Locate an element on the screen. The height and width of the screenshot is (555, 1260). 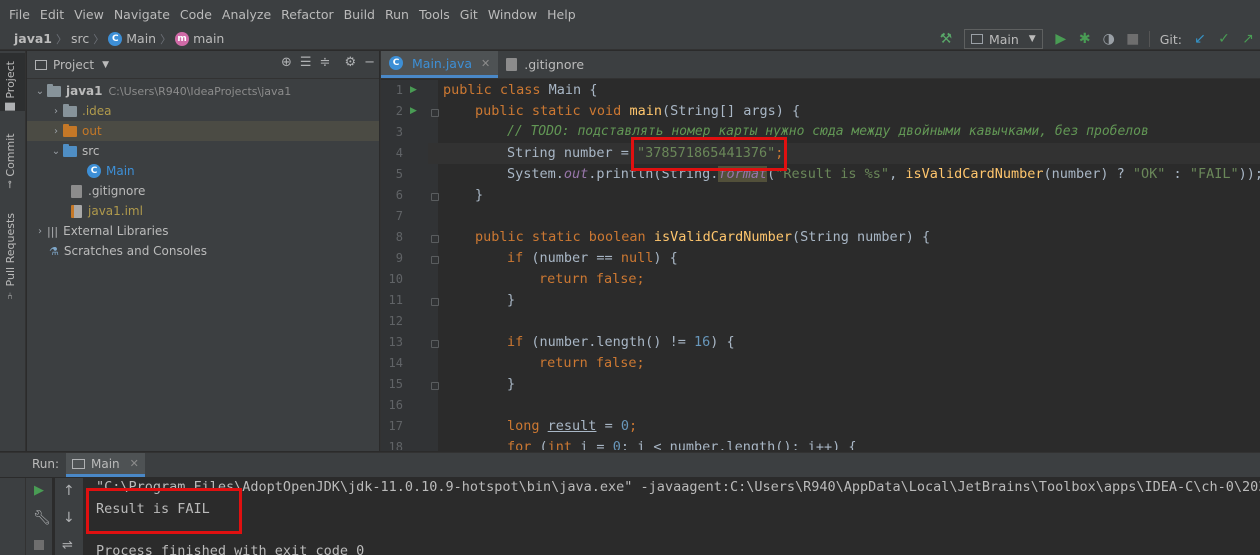
iml-file-icon is located at coordinates (76, 211).